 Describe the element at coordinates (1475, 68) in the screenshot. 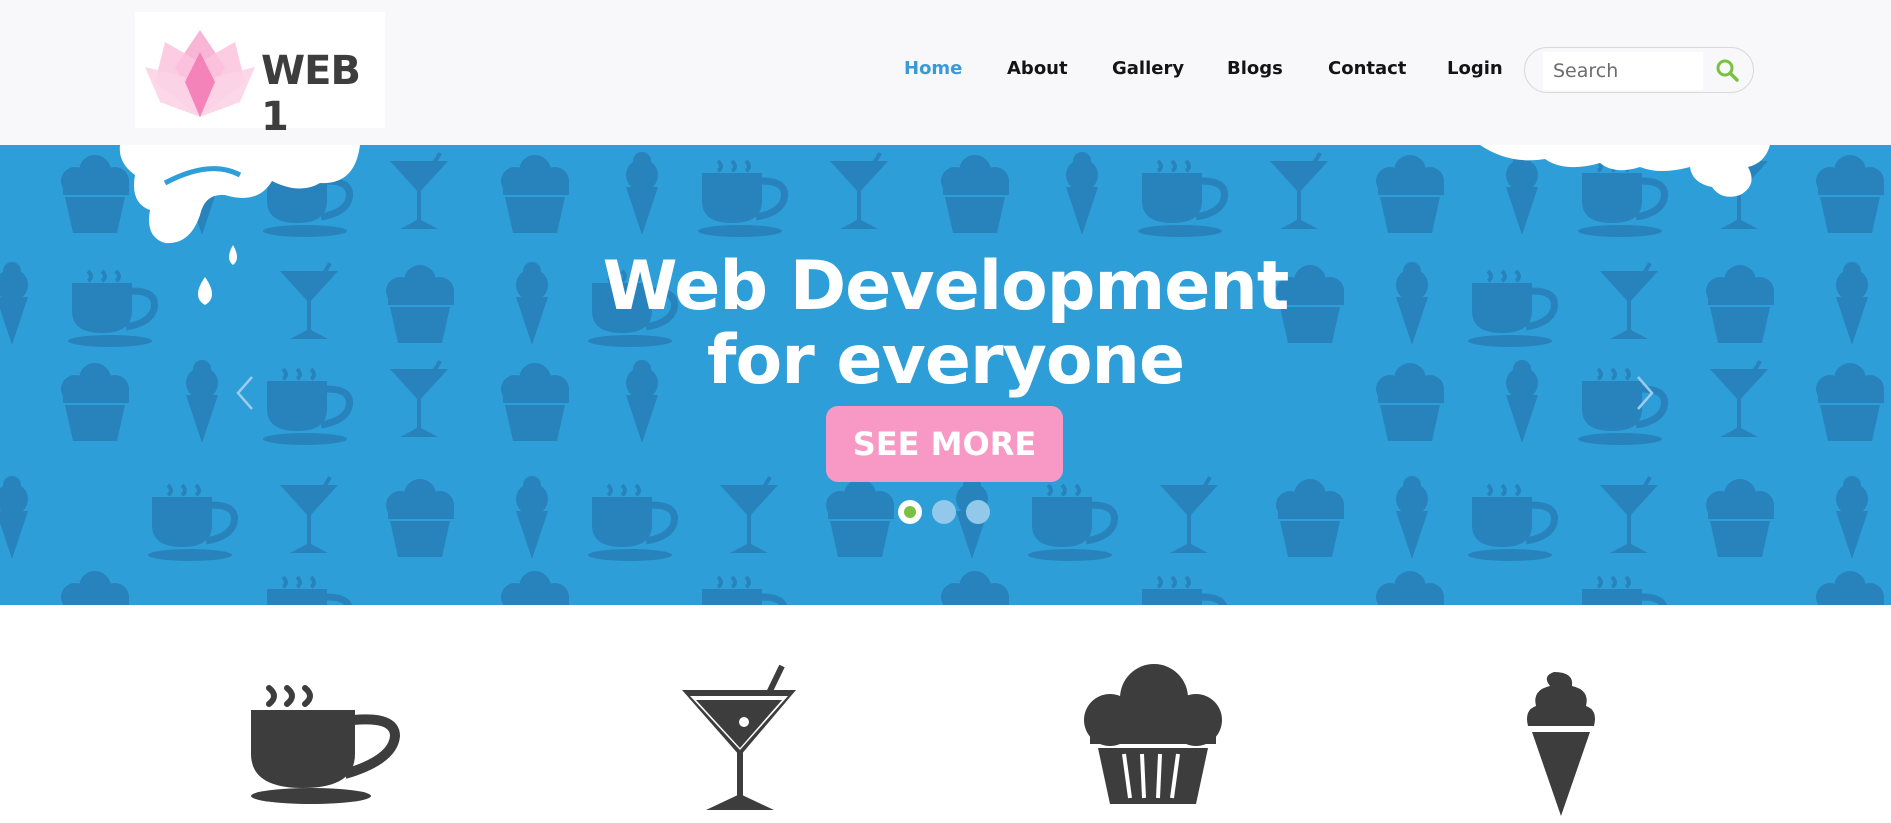

I see `nav-login: Login` at that location.